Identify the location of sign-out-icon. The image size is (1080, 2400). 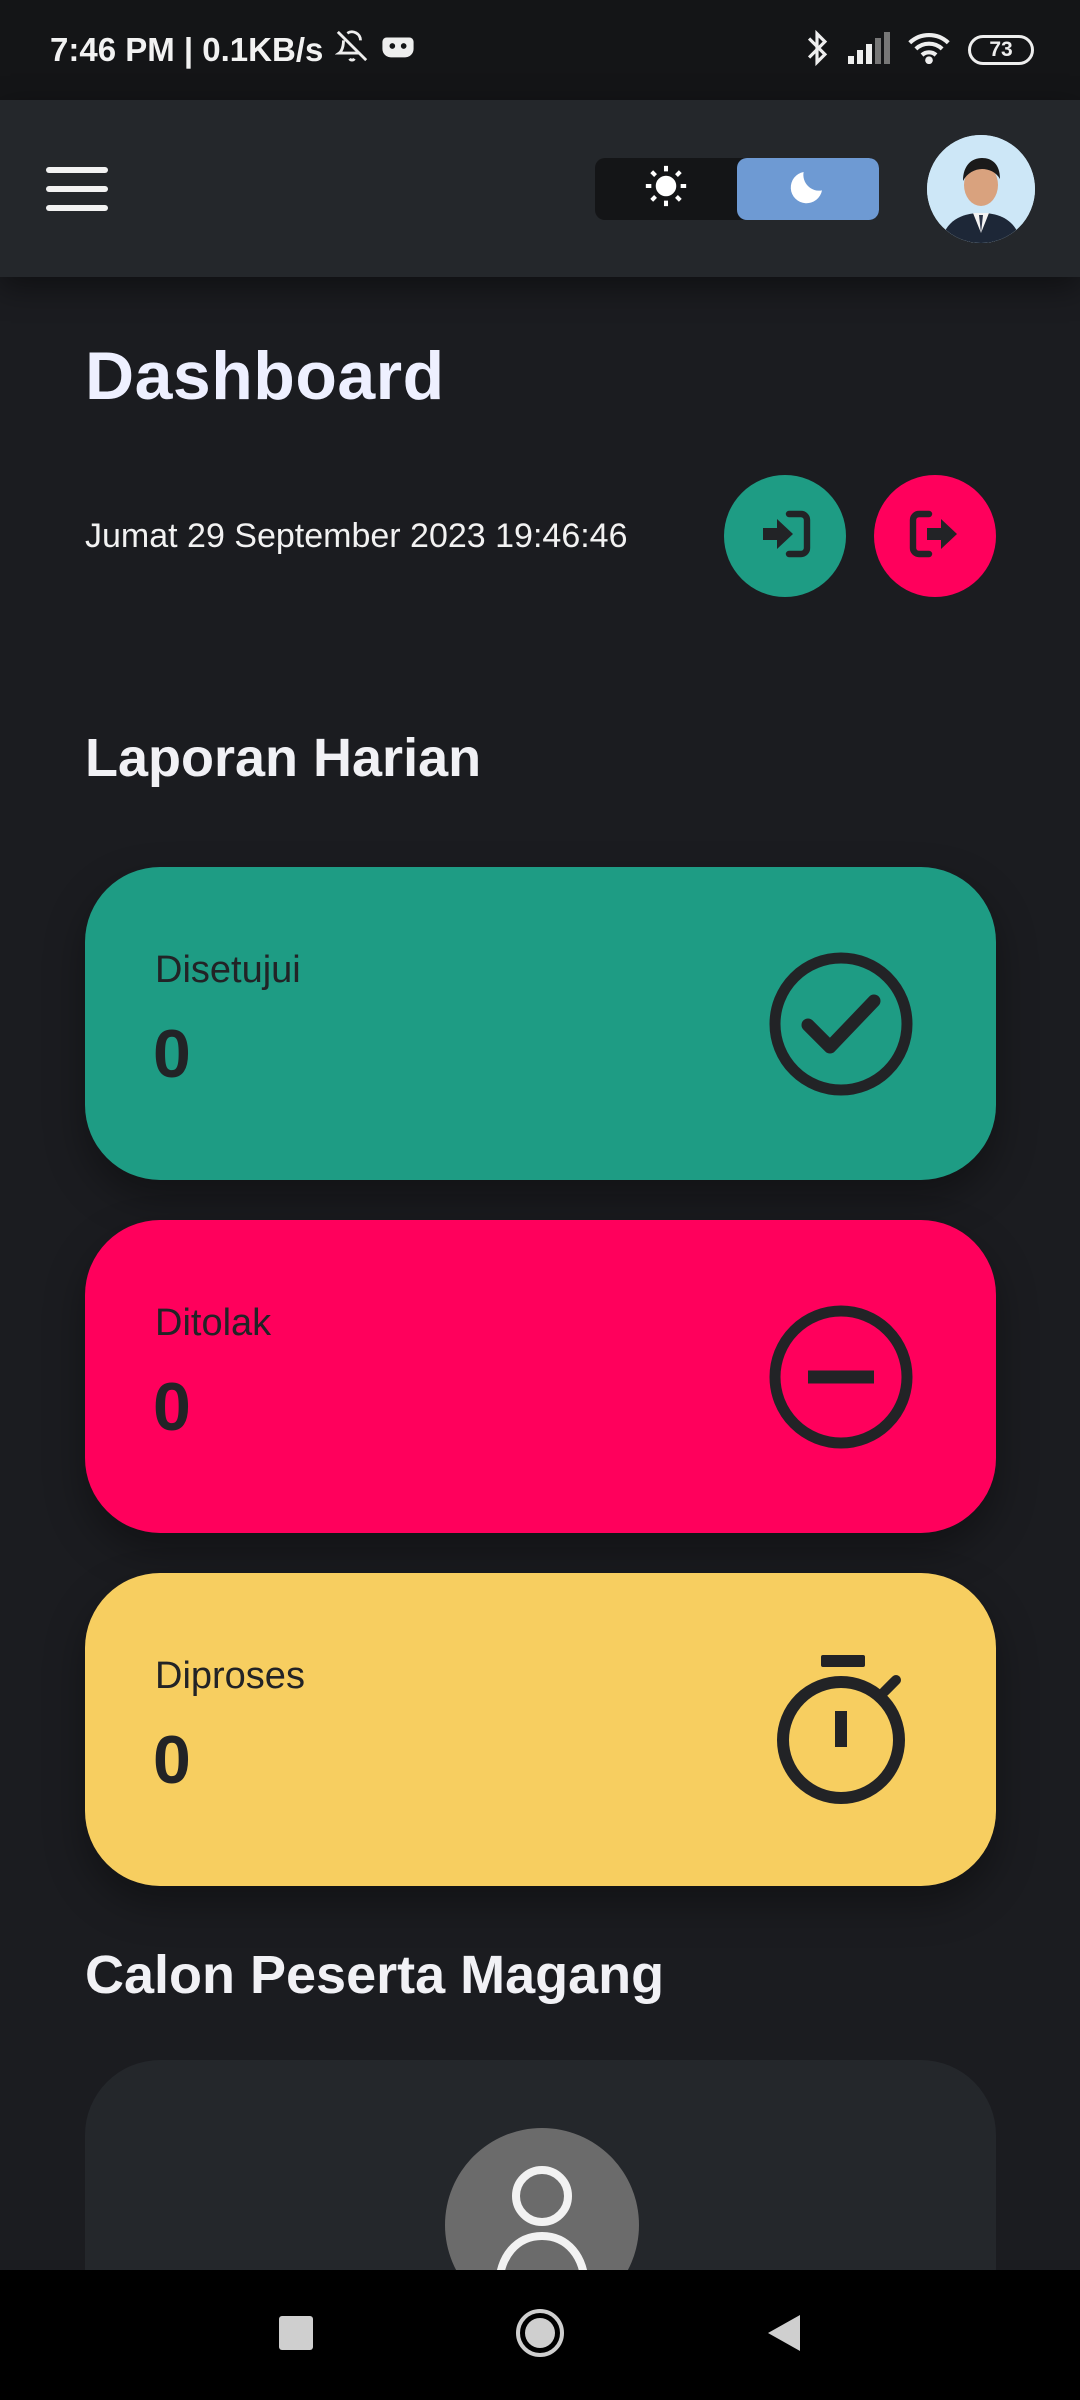
(935, 536).